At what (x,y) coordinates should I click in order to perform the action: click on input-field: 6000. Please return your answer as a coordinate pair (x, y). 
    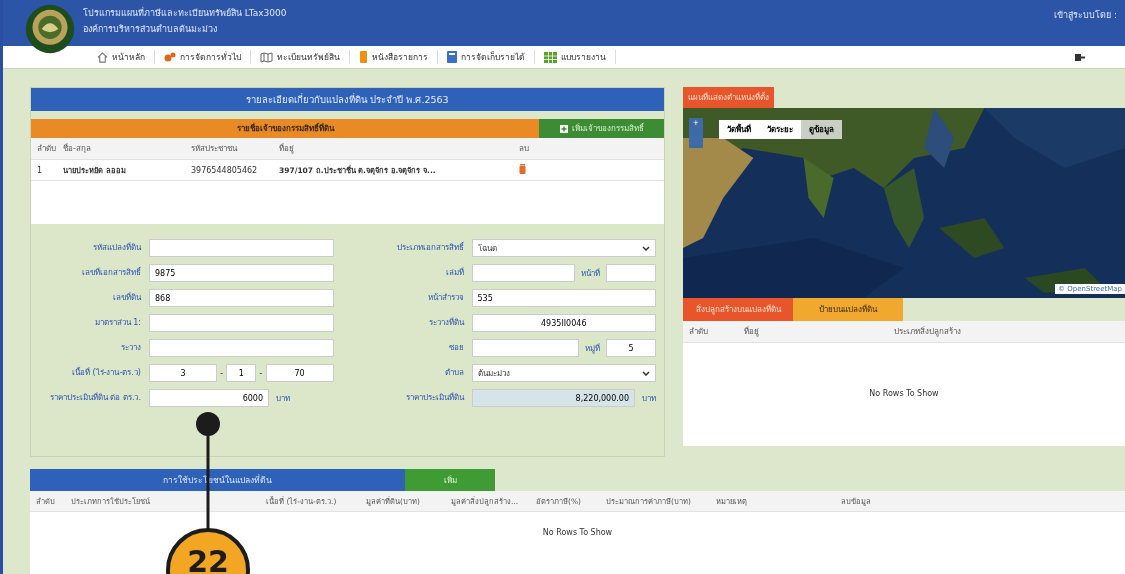
    Looking at the image, I should click on (209, 398).